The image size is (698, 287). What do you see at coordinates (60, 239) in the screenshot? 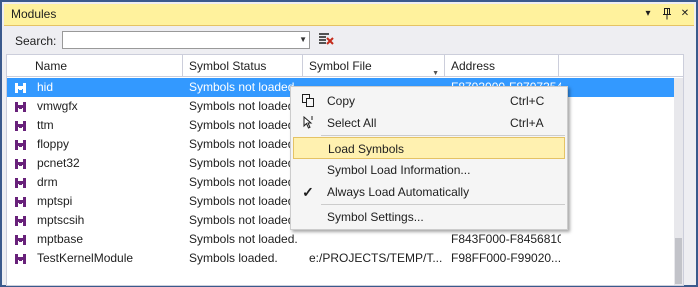
I see `cell-name: mptbase` at bounding box center [60, 239].